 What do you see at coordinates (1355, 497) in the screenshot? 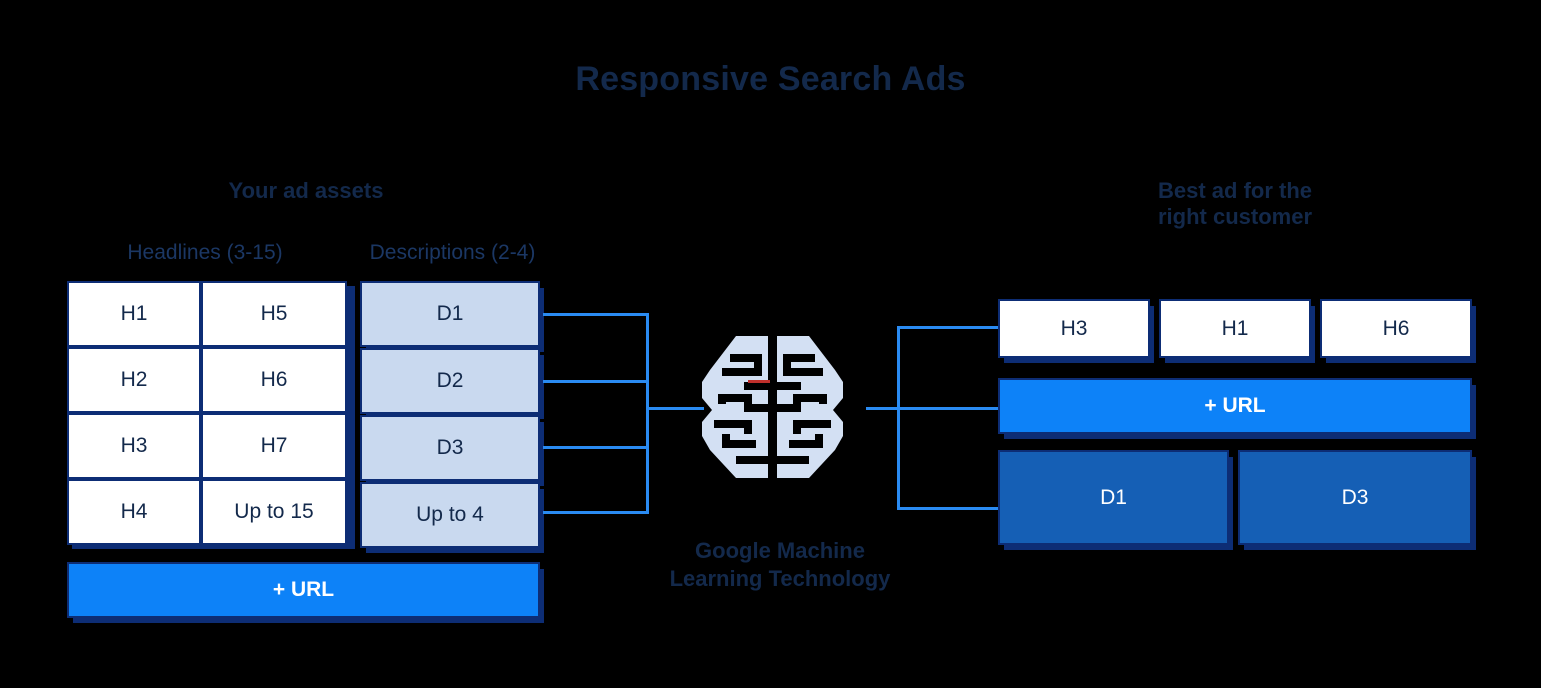
I see `result-description-d3: D3` at bounding box center [1355, 497].